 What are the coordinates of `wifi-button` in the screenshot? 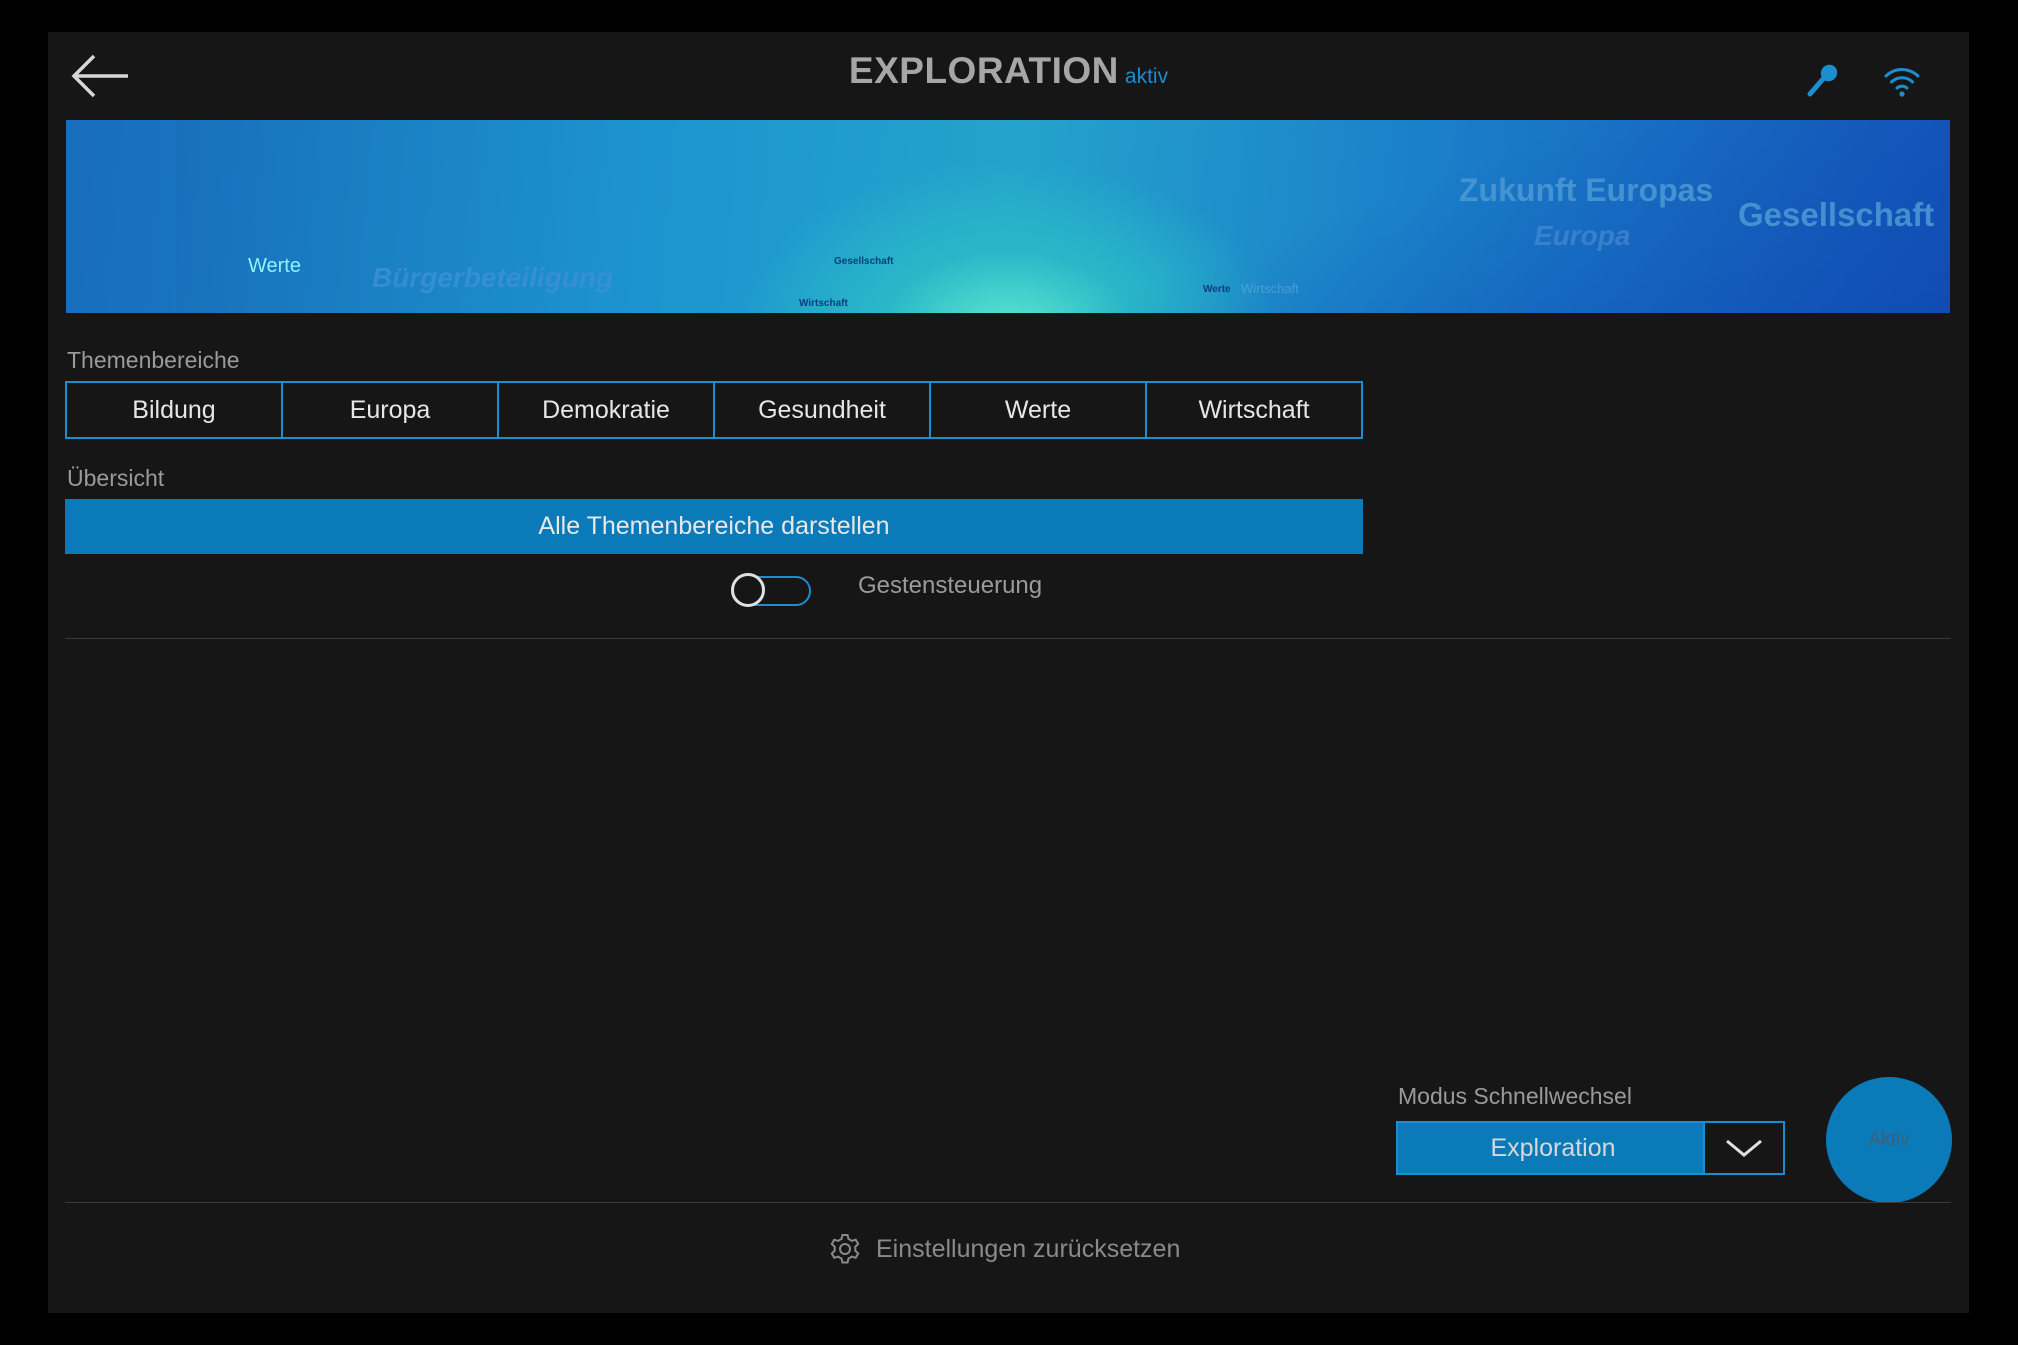 It's located at (1902, 80).